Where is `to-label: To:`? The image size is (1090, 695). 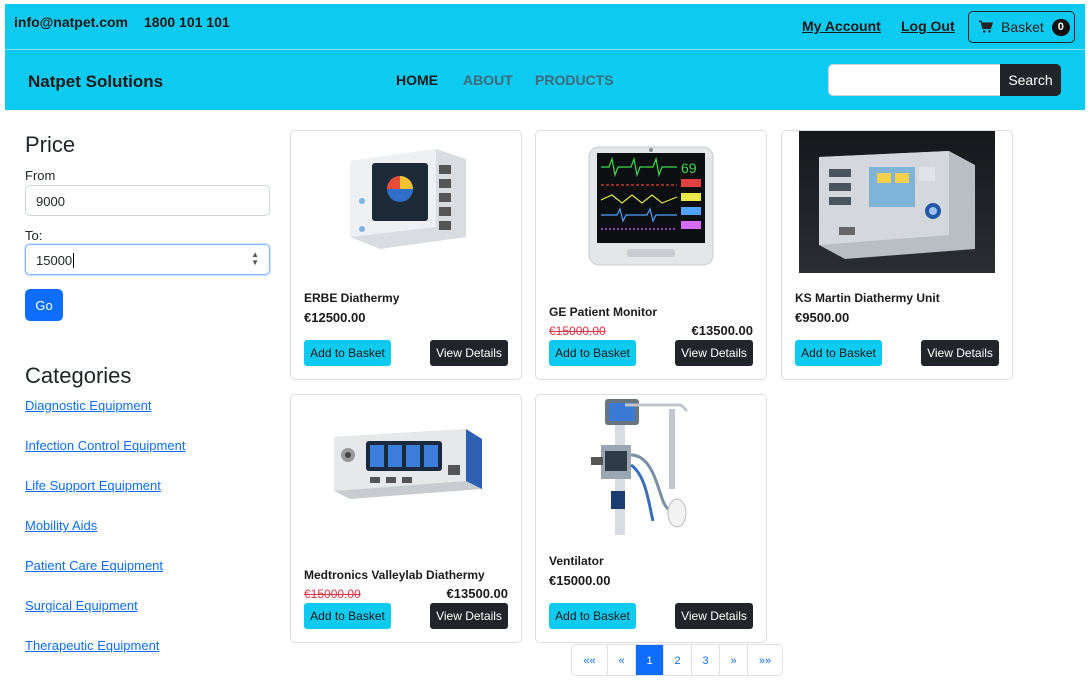 to-label: To: is located at coordinates (34, 235).